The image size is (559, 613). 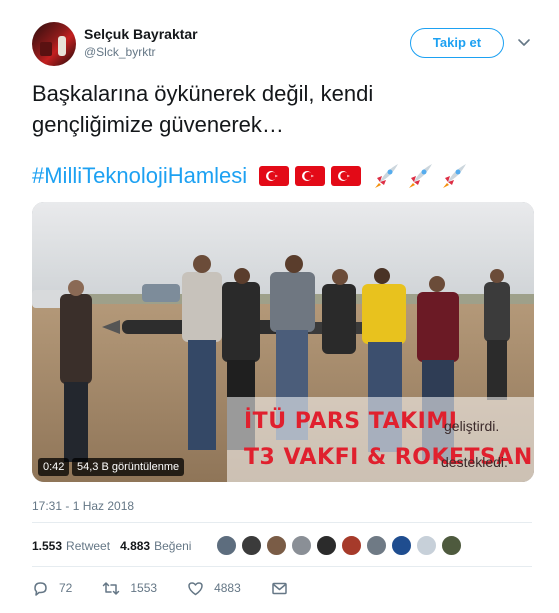 What do you see at coordinates (66, 588) in the screenshot?
I see `reply-count: 72` at bounding box center [66, 588].